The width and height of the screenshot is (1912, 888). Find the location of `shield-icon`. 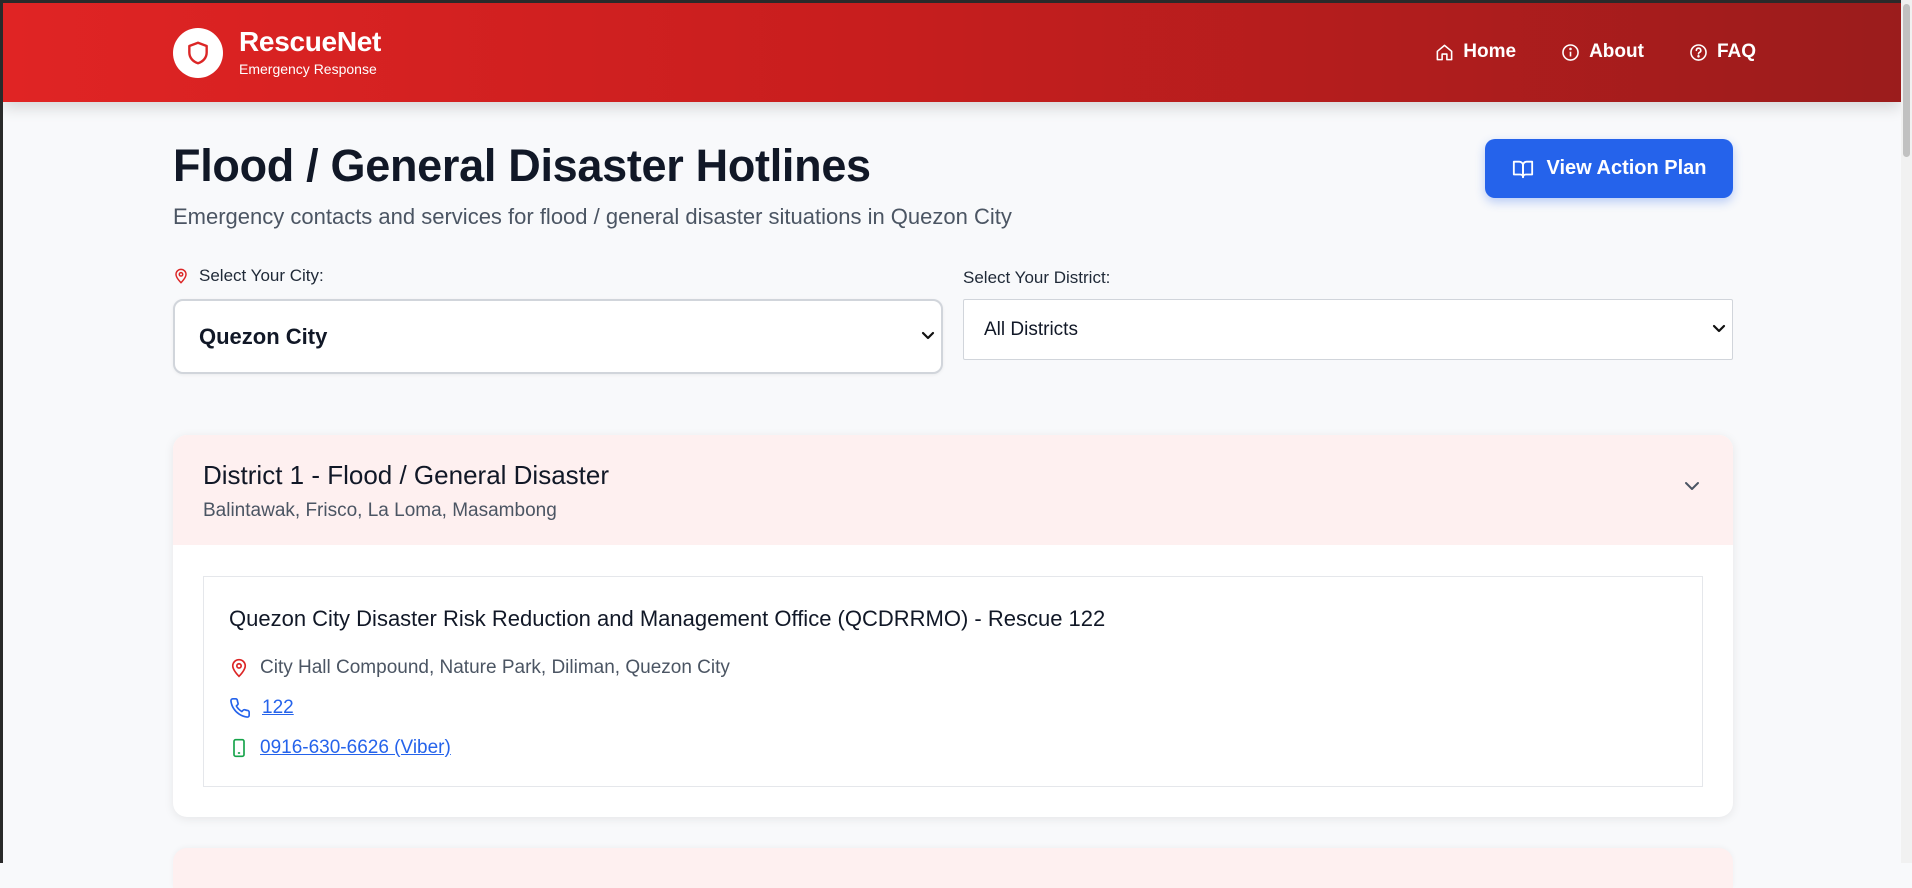

shield-icon is located at coordinates (198, 52).